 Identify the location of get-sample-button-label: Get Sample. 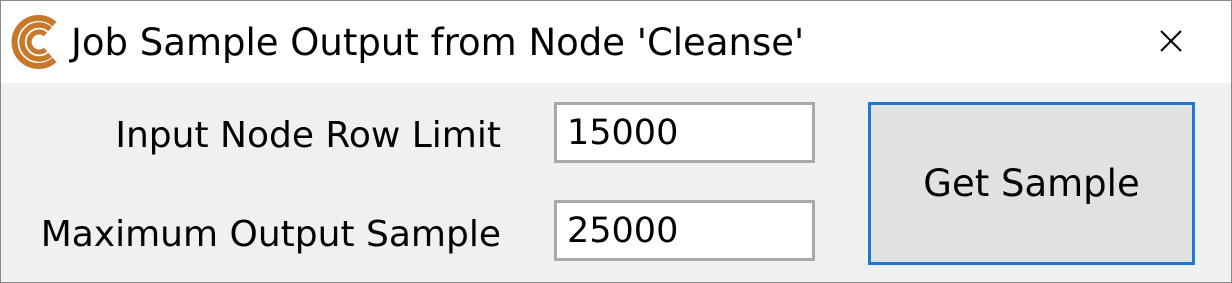
(1031, 183).